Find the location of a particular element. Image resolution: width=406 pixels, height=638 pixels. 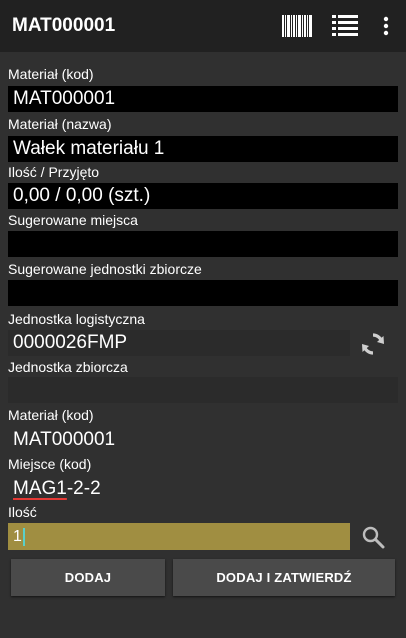

barcode-icon is located at coordinates (297, 26).